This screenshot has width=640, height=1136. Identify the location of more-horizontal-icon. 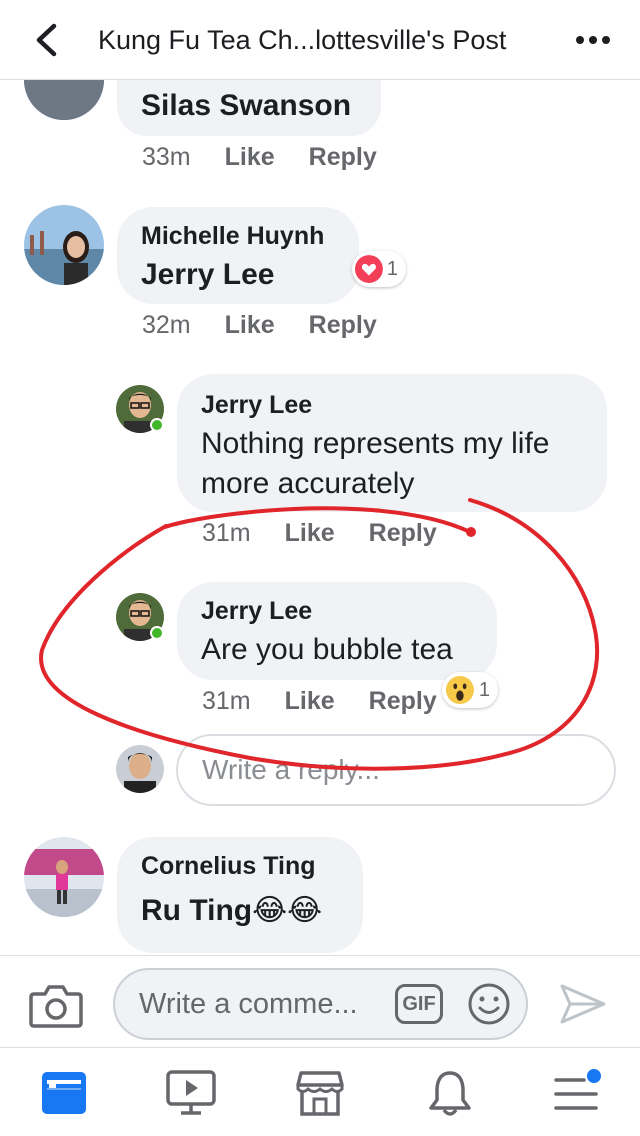
(593, 40).